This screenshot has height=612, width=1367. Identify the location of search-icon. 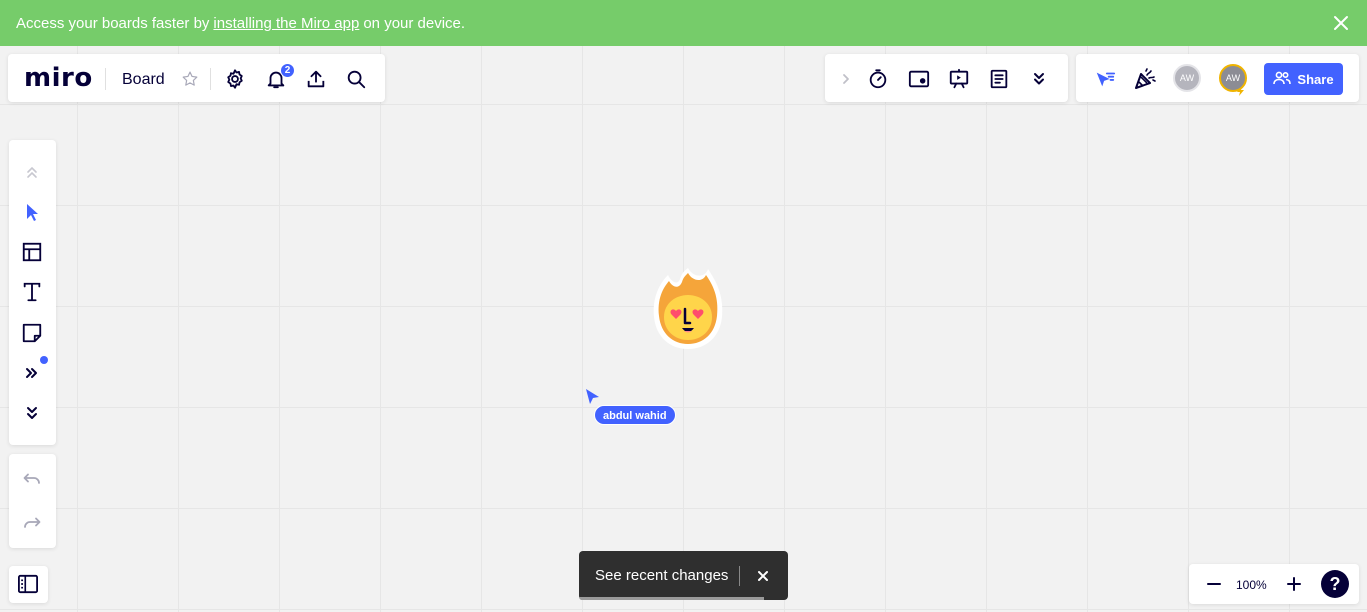
(356, 79).